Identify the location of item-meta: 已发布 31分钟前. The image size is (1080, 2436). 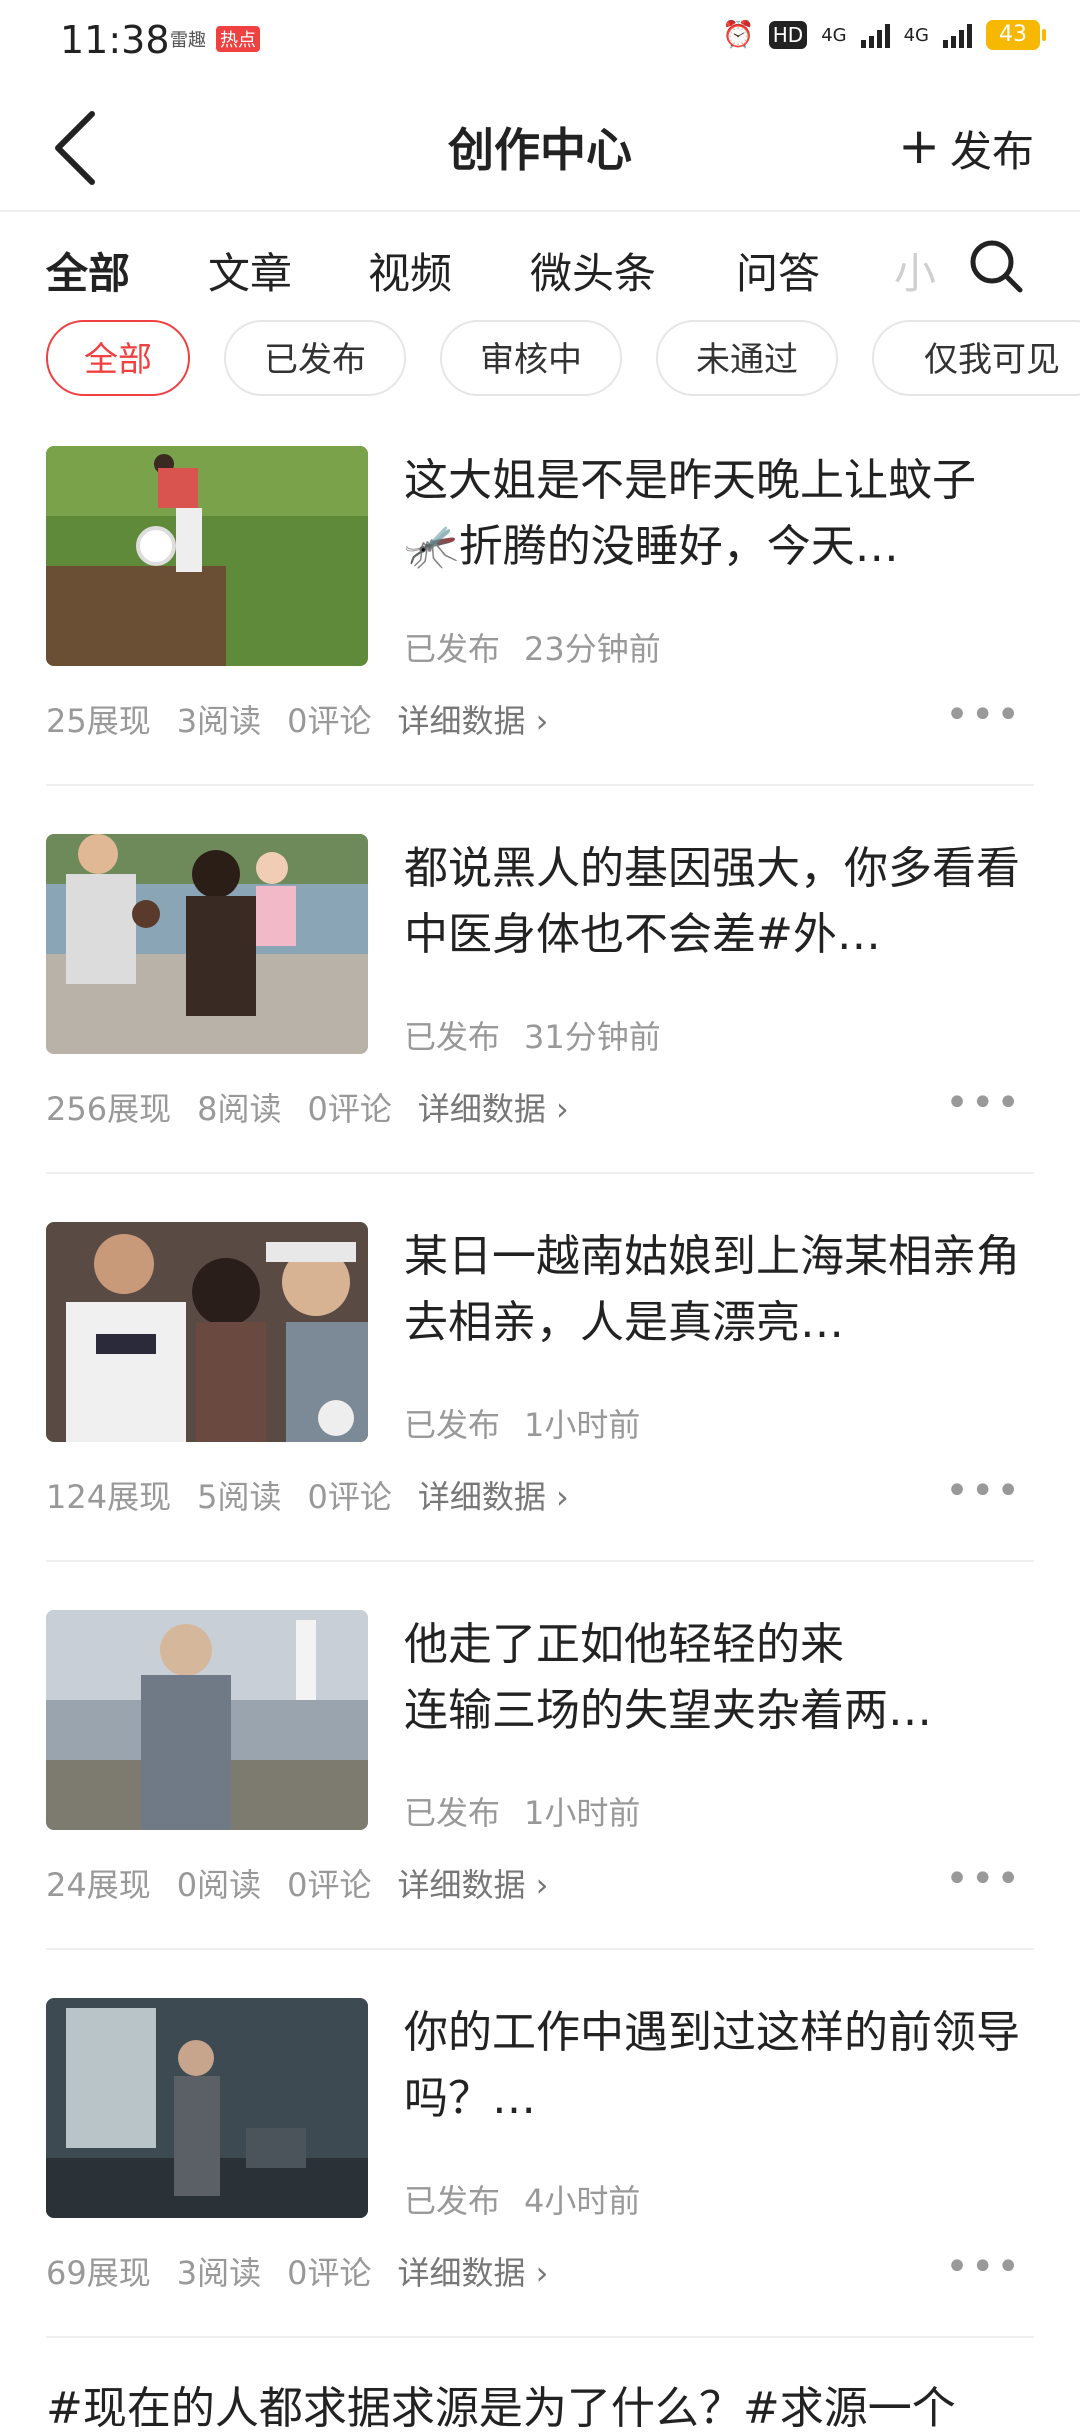
(532, 1035).